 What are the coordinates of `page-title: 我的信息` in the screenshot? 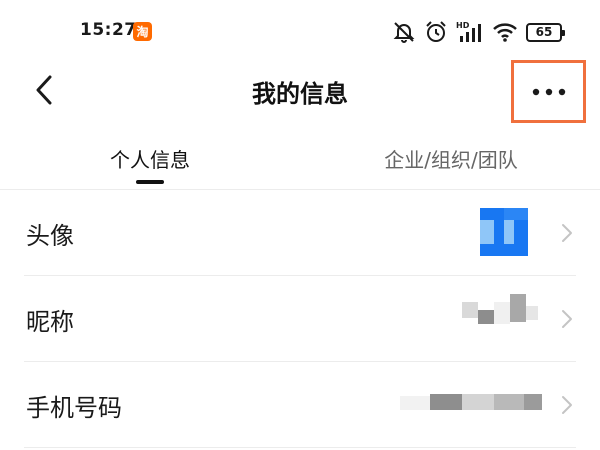 It's located at (300, 94).